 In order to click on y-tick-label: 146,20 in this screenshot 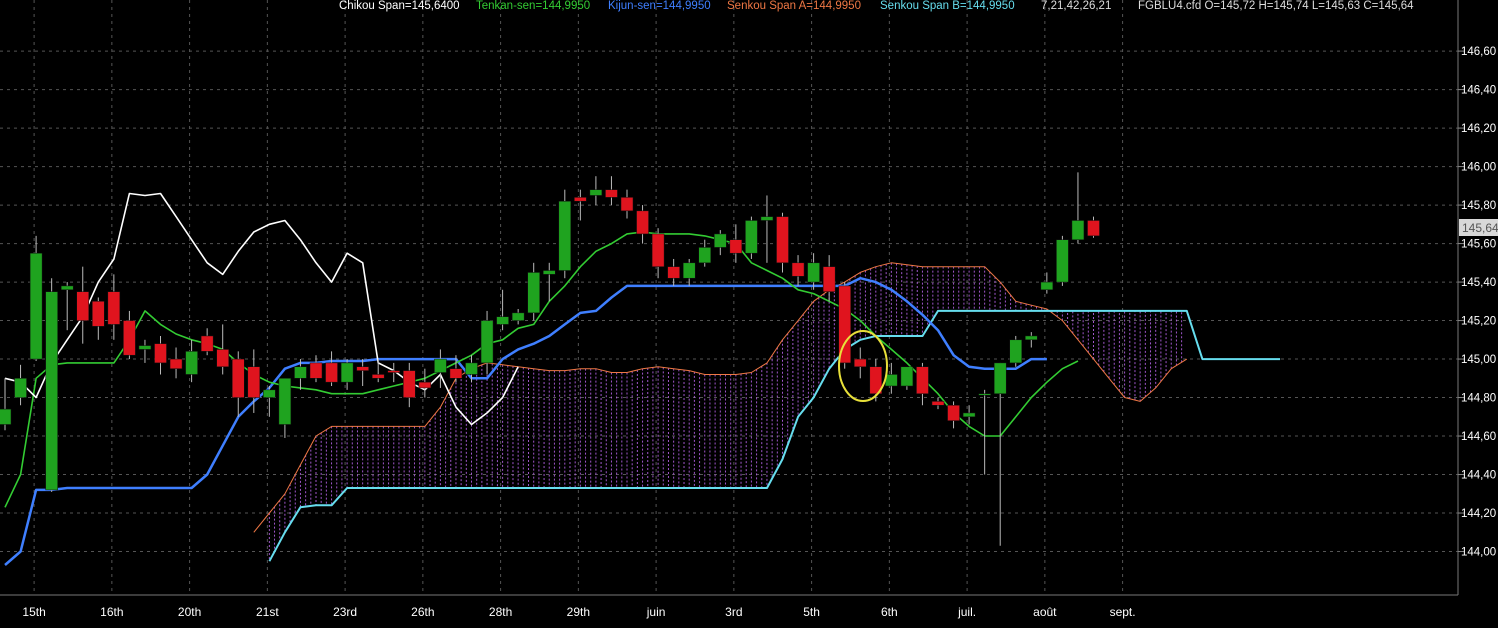, I will do `click(1478, 129)`.